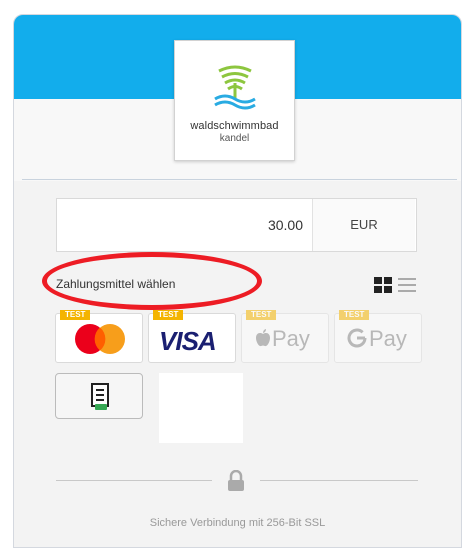 The image size is (462, 548). I want to click on apple-icon, so click(263, 338).